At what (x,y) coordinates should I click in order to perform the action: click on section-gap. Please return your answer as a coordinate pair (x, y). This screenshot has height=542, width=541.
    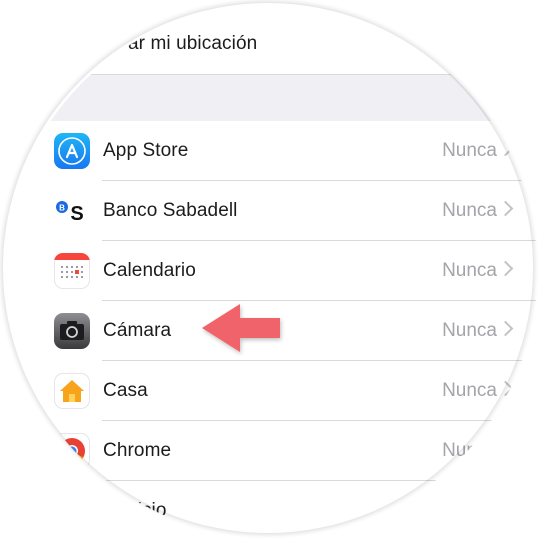
    Looking at the image, I should click on (270, 98).